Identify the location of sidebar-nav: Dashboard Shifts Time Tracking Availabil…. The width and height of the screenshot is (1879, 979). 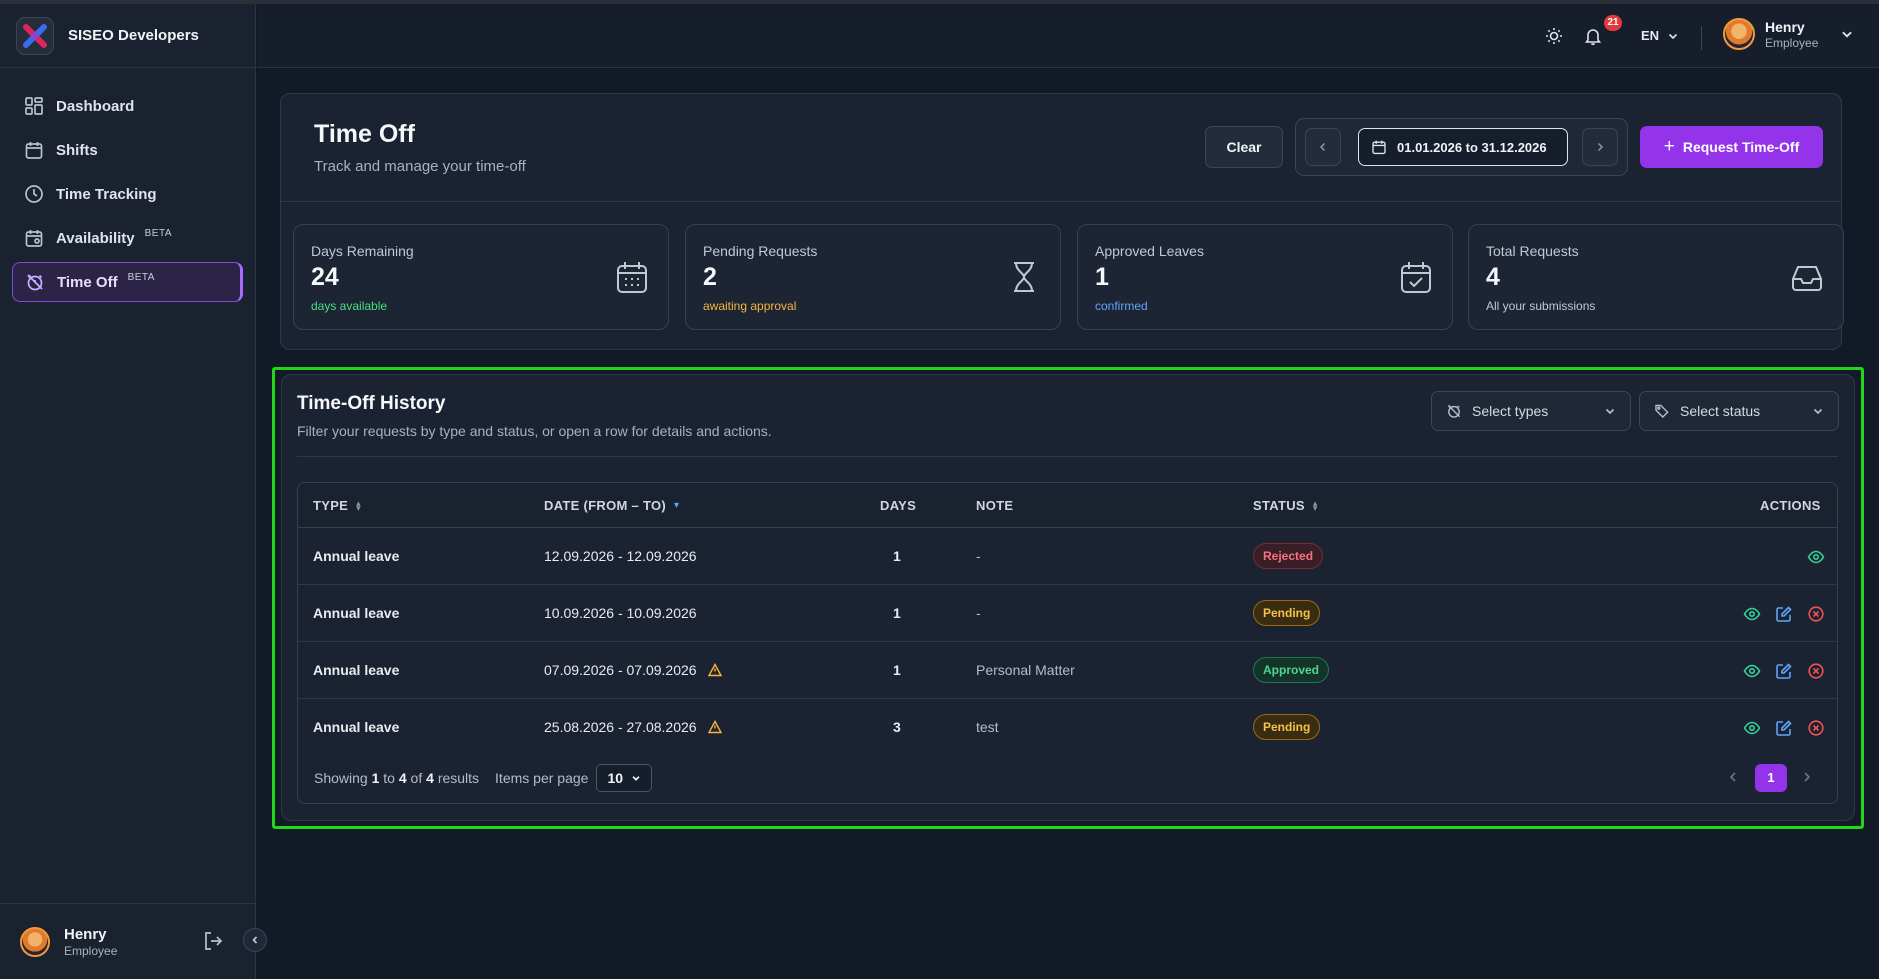
(127, 196).